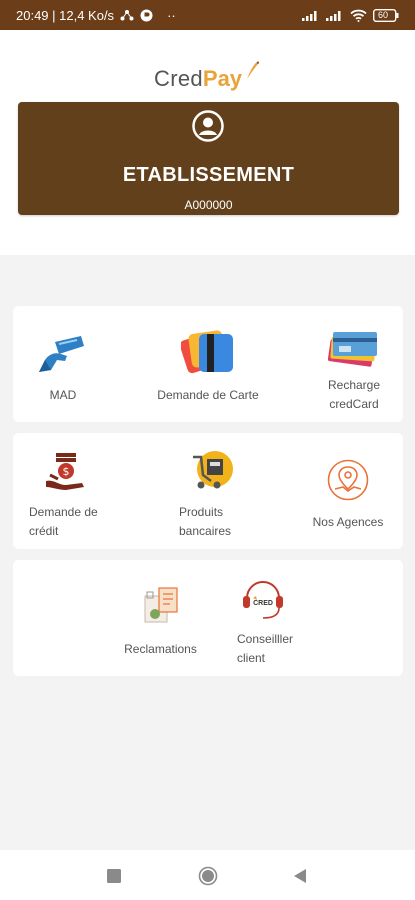 This screenshot has width=415, height=900. Describe the element at coordinates (127, 15) in the screenshot. I see `connection-icon` at that location.